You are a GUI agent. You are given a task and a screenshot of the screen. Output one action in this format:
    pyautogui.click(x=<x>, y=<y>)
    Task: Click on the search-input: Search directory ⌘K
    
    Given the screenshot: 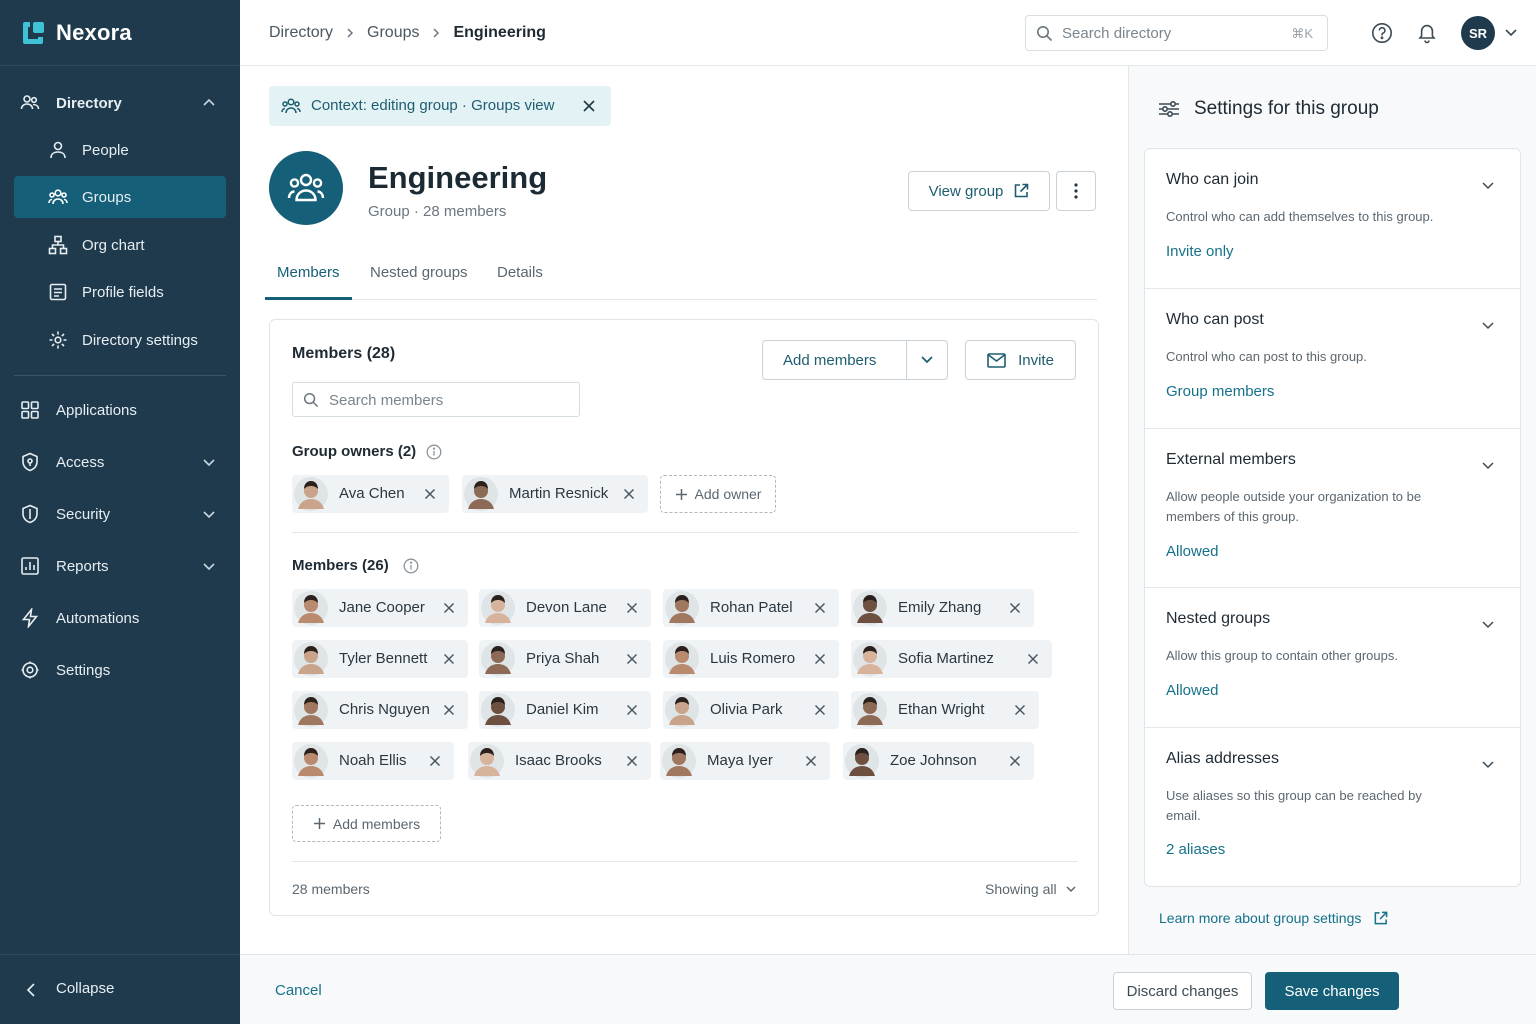 What is the action you would take?
    pyautogui.click(x=1176, y=33)
    